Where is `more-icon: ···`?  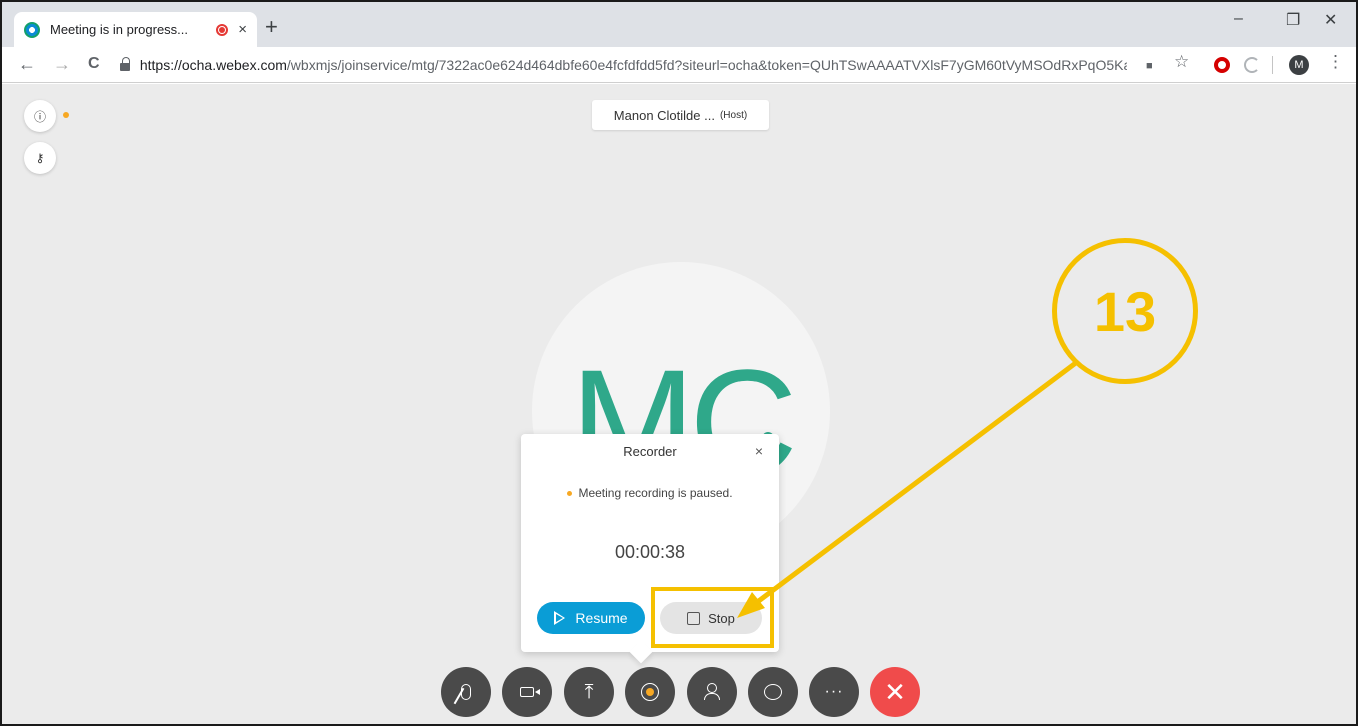
more-icon: ··· is located at coordinates (834, 691).